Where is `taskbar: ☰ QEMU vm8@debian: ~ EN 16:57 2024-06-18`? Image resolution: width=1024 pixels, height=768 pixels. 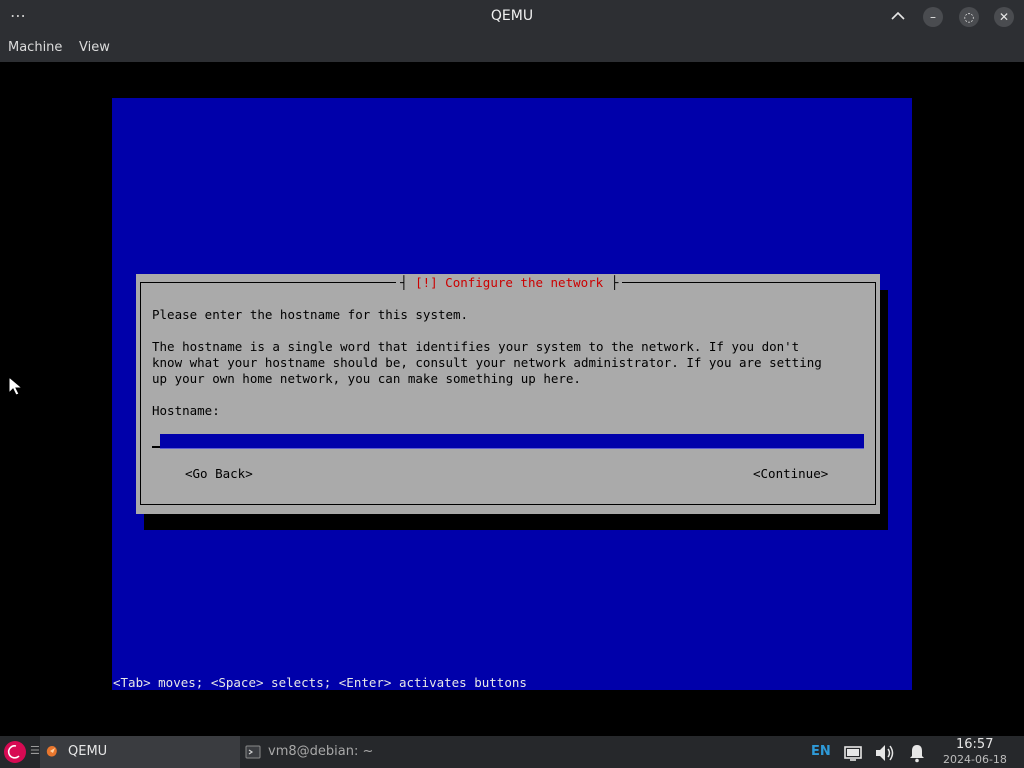
taskbar: ☰ QEMU vm8@debian: ~ EN 16:57 2024-06-18 is located at coordinates (512, 752).